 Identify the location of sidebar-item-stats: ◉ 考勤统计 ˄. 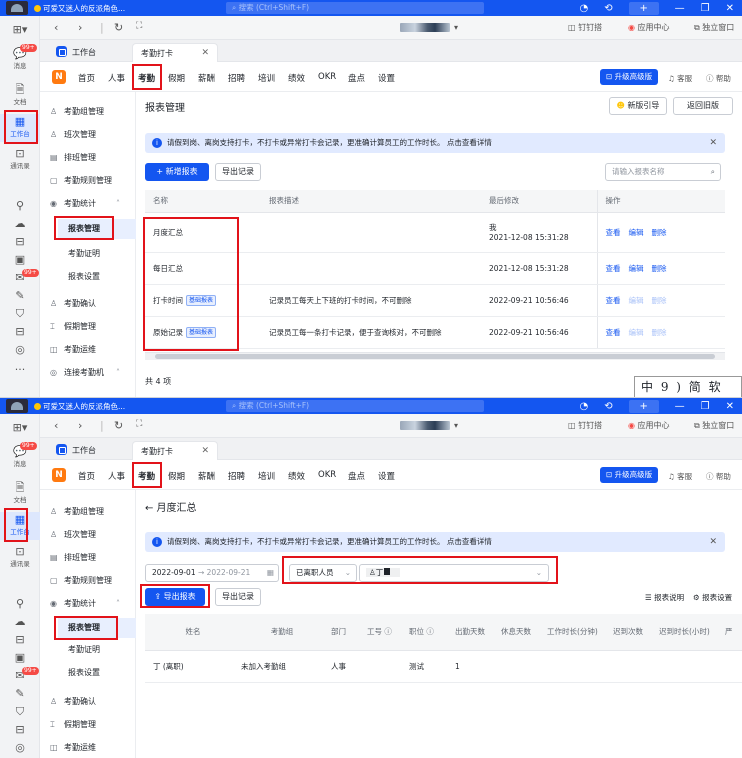
(85, 203).